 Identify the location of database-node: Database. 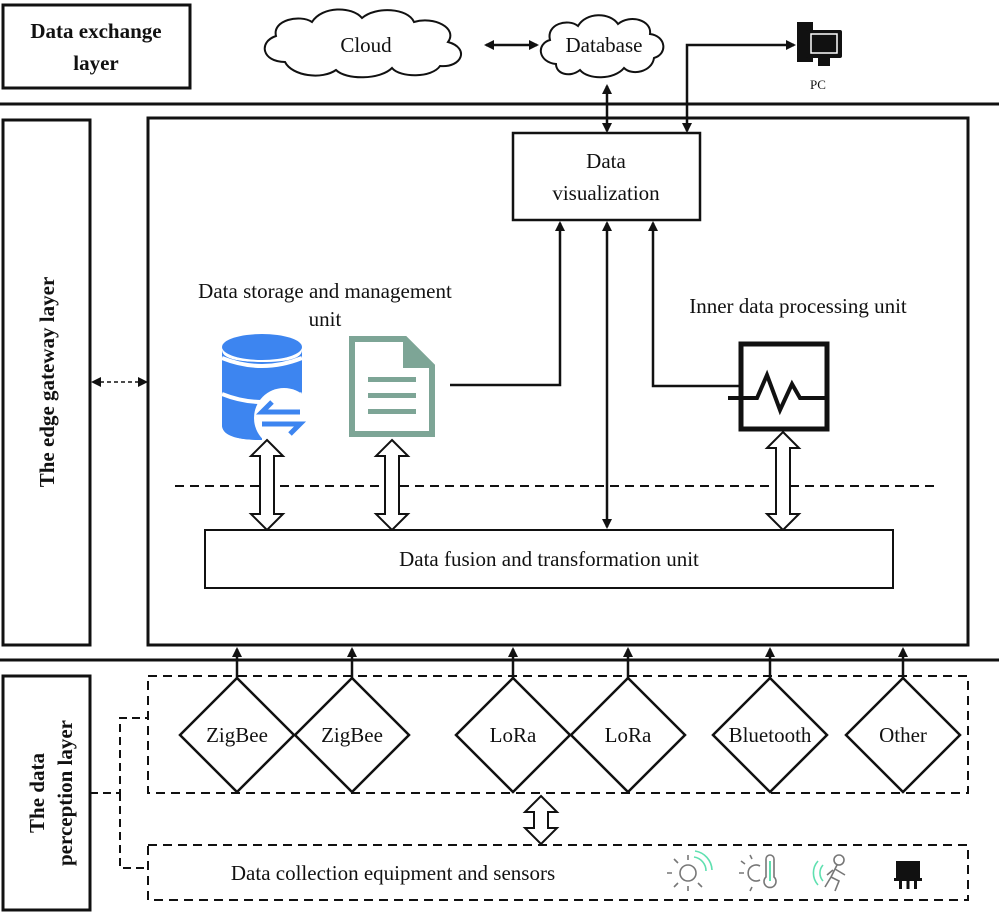
(602, 46).